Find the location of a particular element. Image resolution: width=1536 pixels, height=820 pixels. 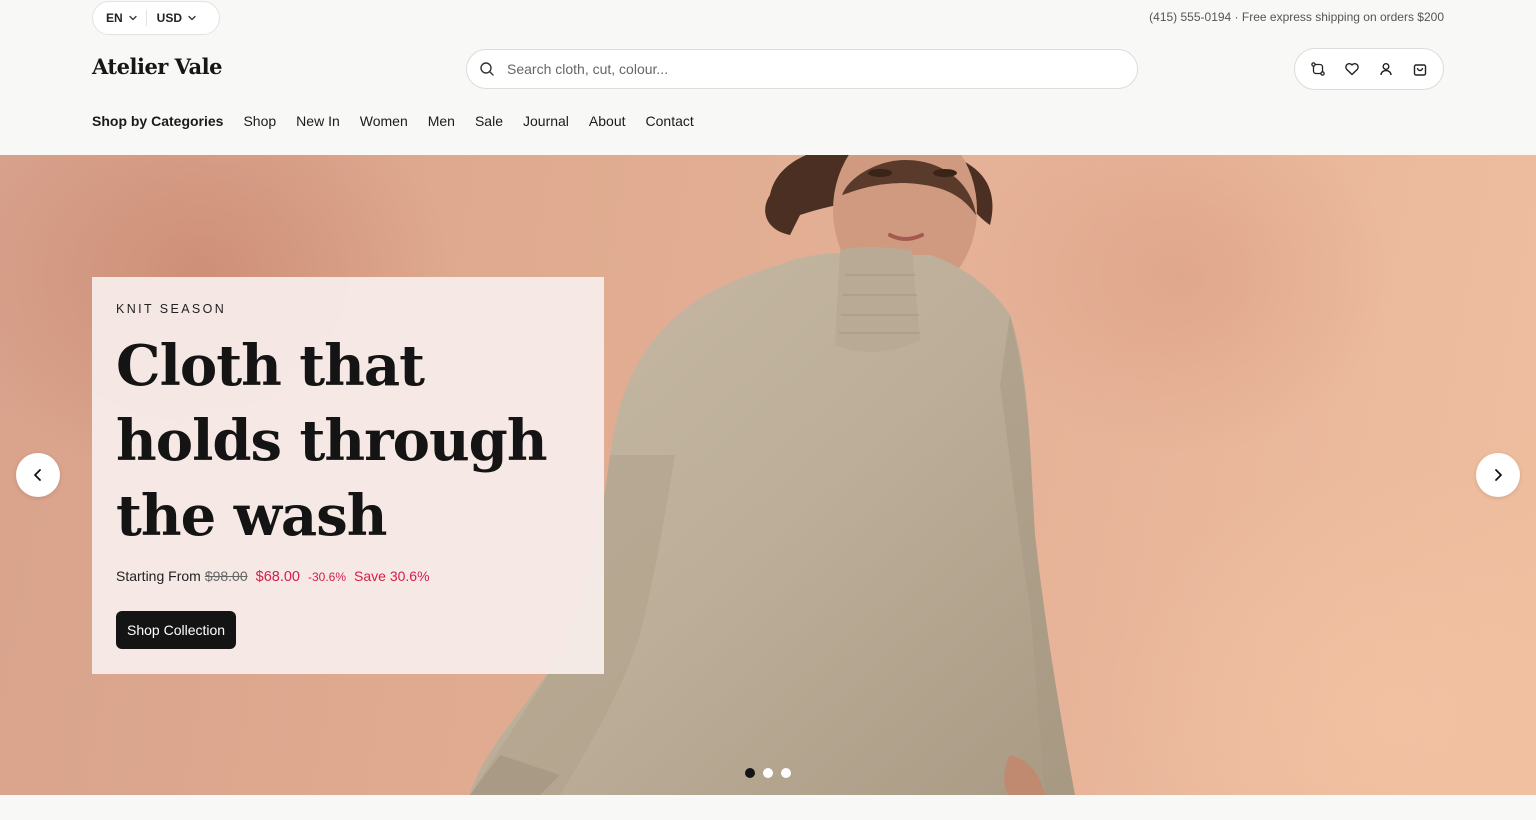

site-logo: Atelier Vale is located at coordinates (157, 66).